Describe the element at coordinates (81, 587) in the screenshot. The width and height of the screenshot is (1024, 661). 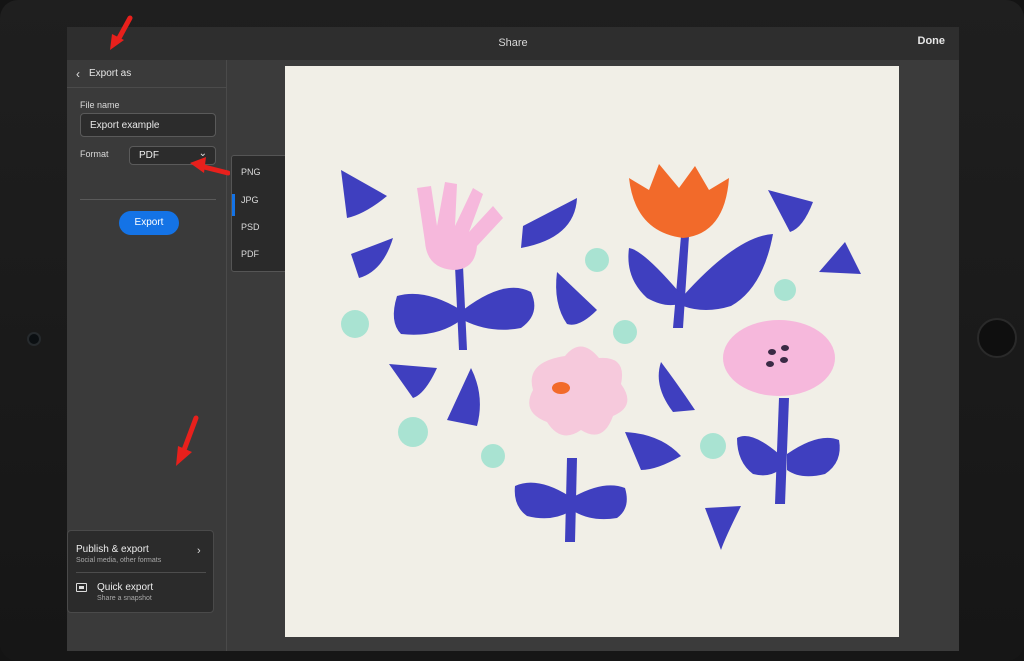
I see `image-icon` at that location.